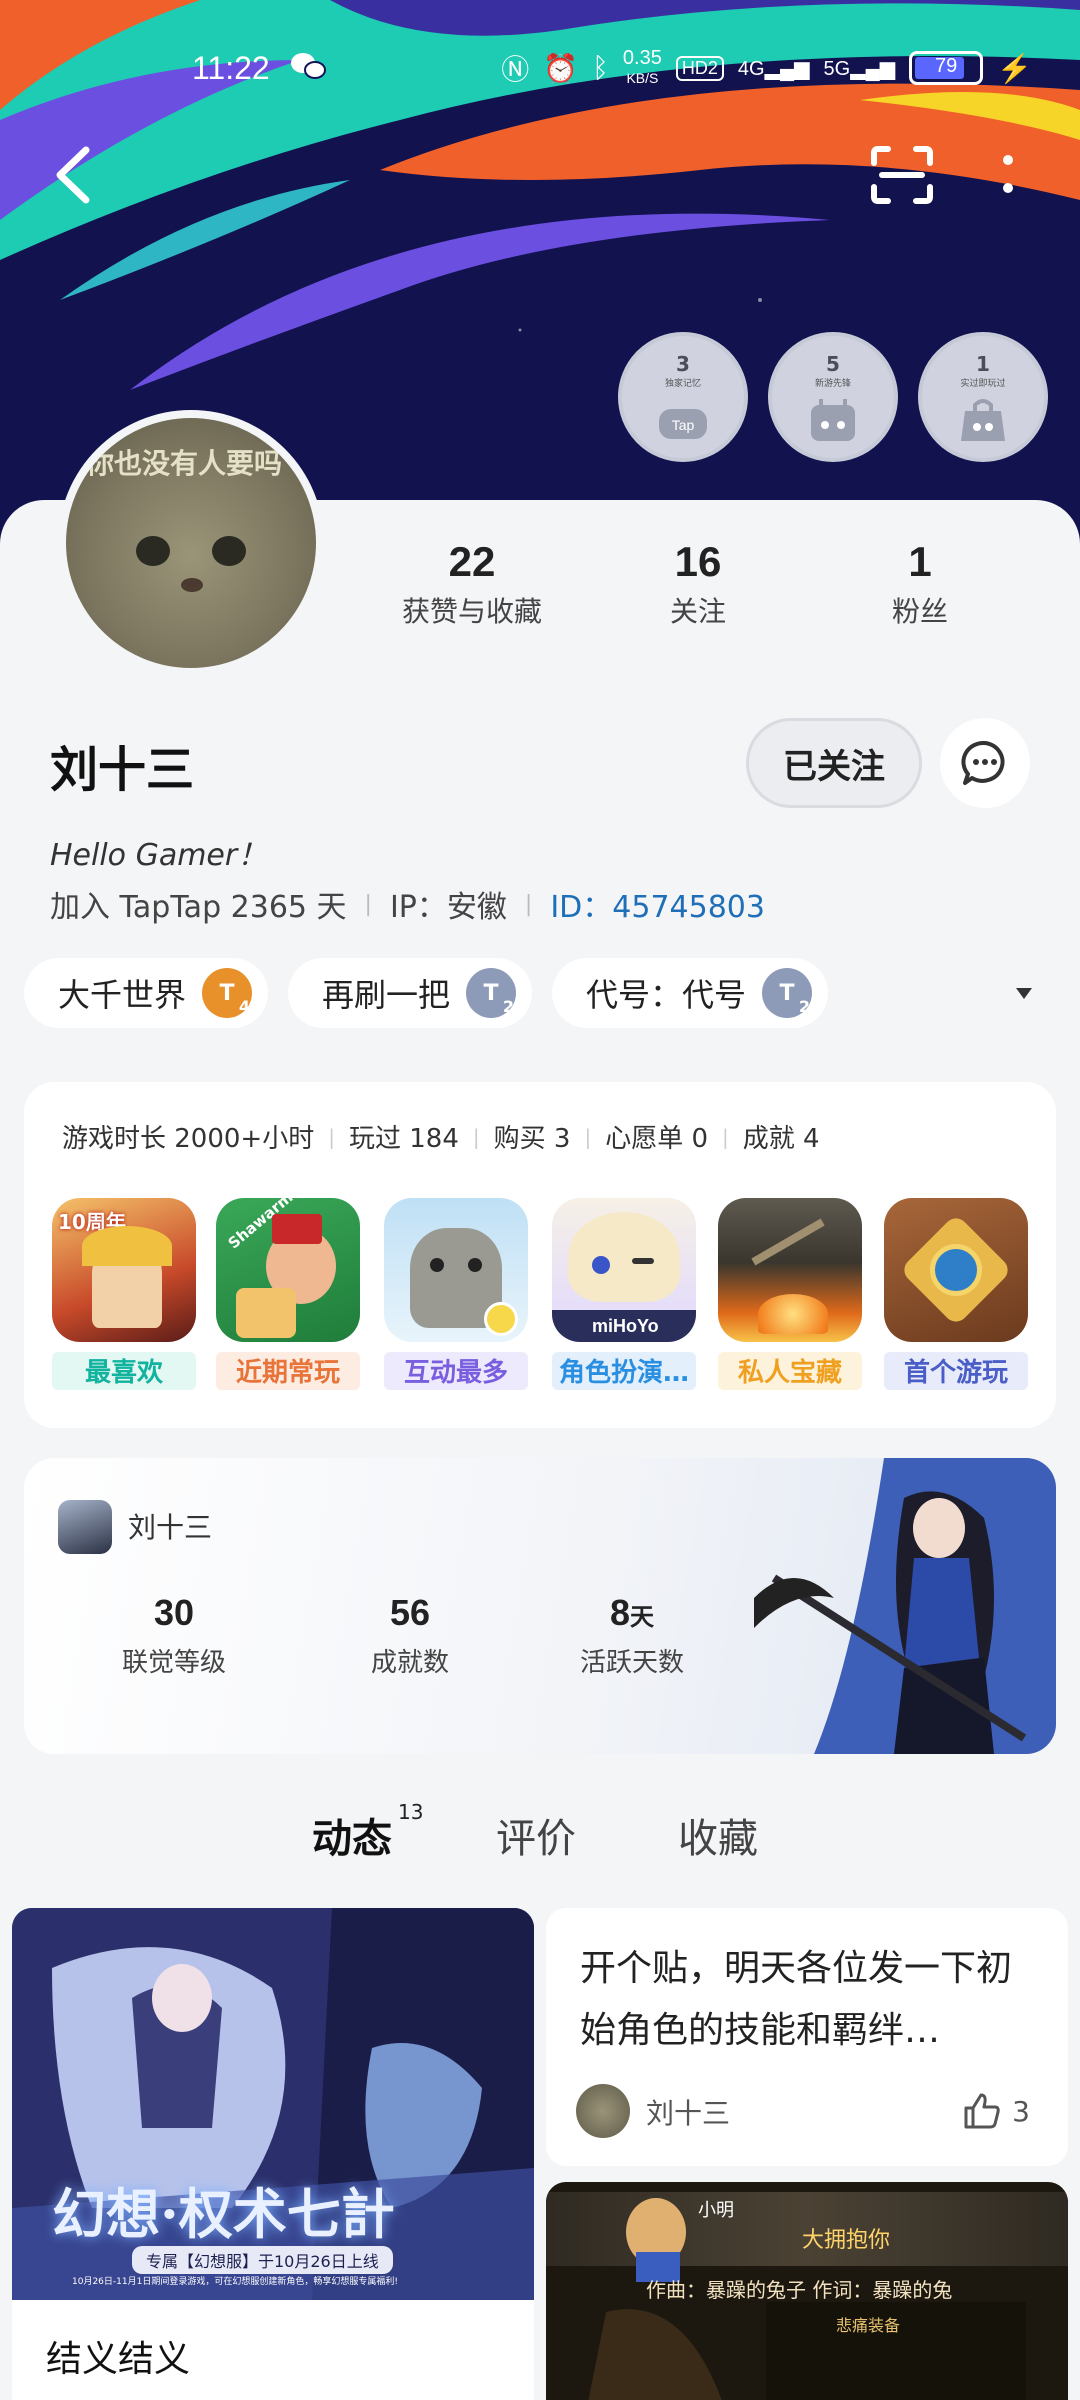 The width and height of the screenshot is (1080, 2400). What do you see at coordinates (184, 463) in the screenshot?
I see `avatar-caption: 你也没有人要吗` at bounding box center [184, 463].